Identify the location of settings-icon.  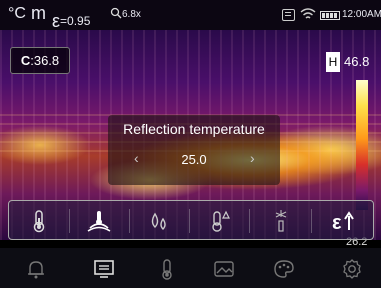
(352, 269).